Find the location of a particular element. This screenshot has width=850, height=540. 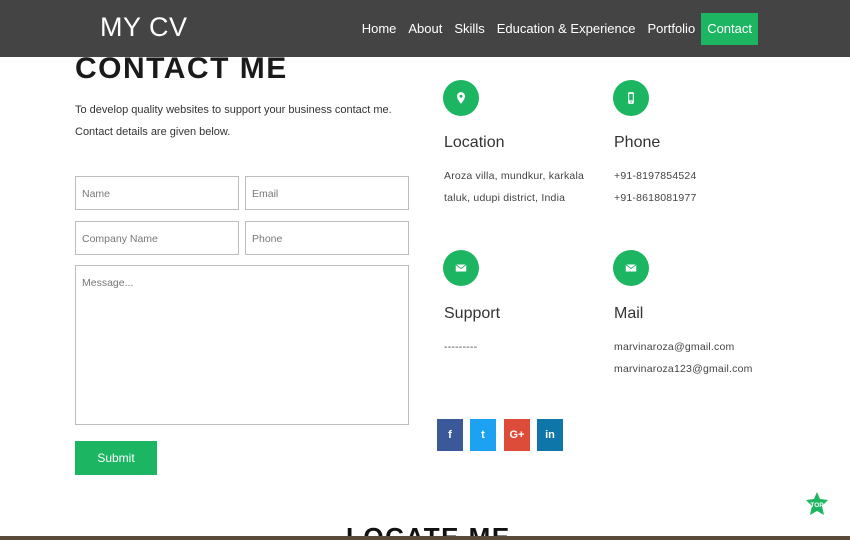

location-line-2: taluk, udupi district, India is located at coordinates (505, 198).